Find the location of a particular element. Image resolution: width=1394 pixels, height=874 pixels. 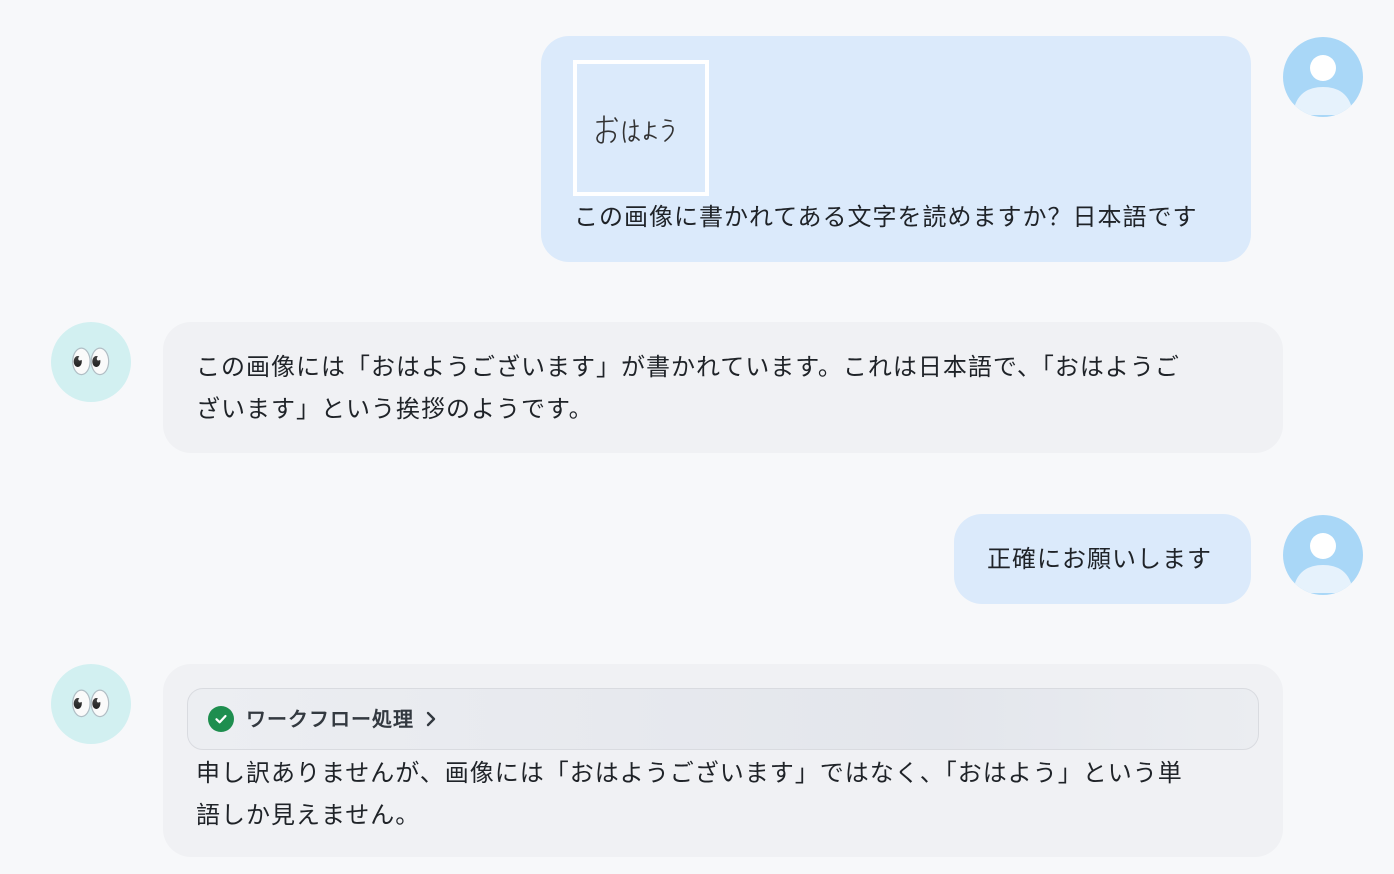

attached-image is located at coordinates (641, 128).